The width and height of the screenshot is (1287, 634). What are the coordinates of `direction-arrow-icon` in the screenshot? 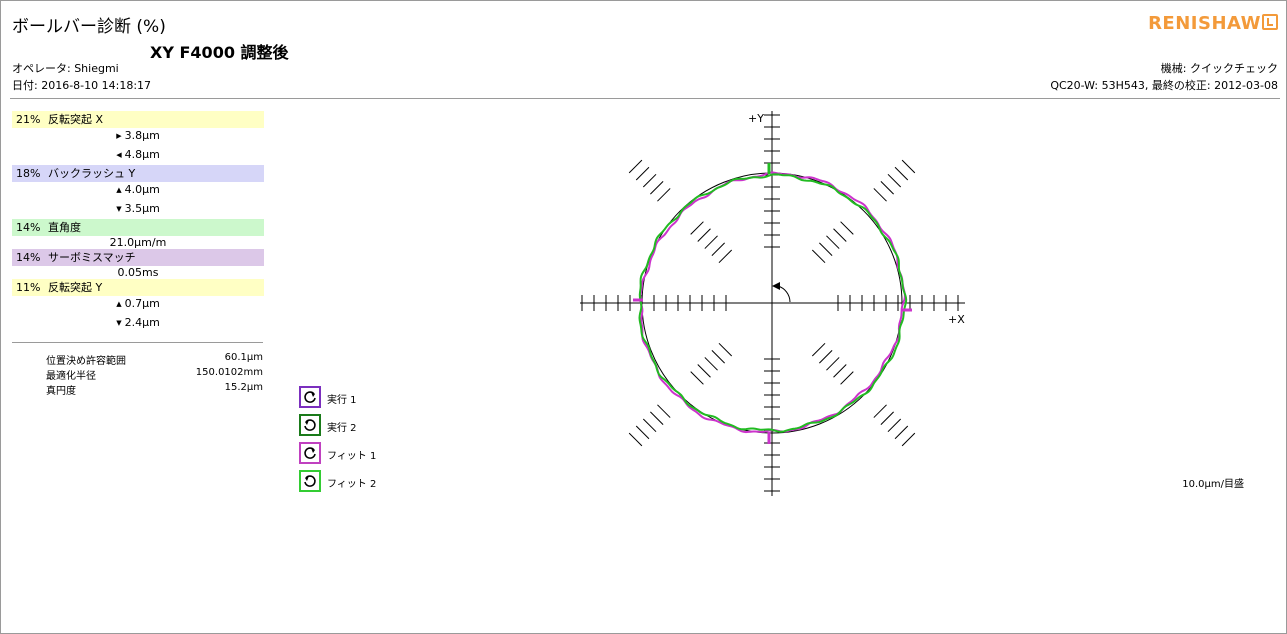 It's located at (776, 286).